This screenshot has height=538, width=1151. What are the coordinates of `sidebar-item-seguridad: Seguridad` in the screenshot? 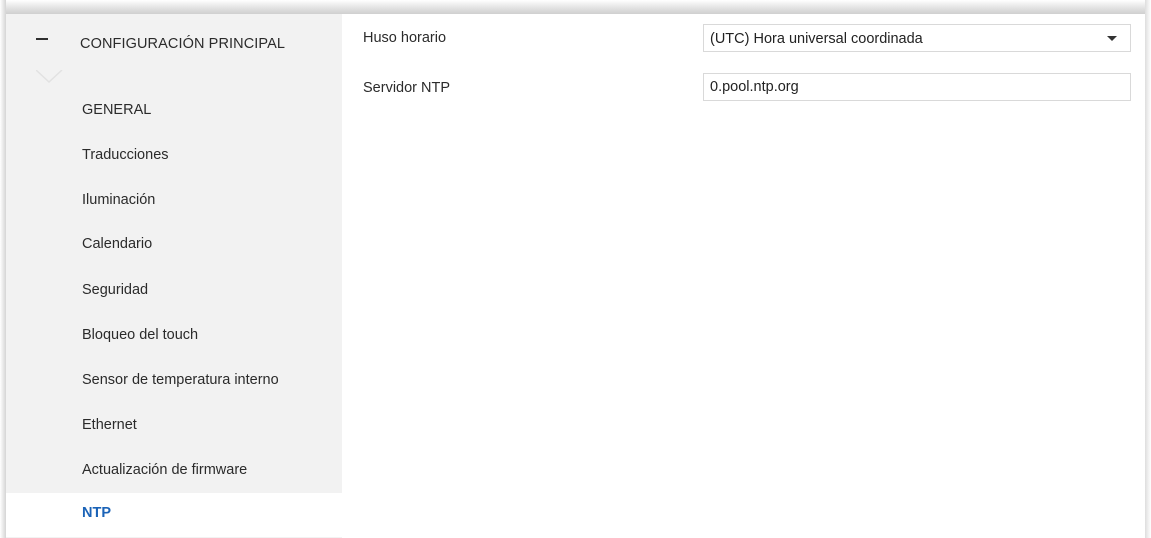 It's located at (174, 292).